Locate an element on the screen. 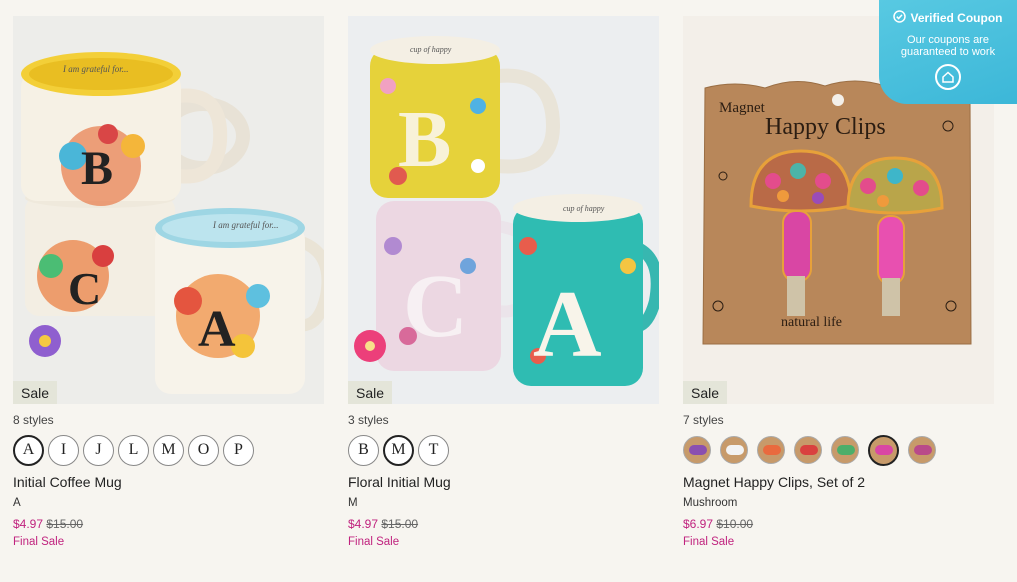 This screenshot has width=1017, height=582. product-title: Magnet Happy Clips, Set of 2 is located at coordinates (838, 483).